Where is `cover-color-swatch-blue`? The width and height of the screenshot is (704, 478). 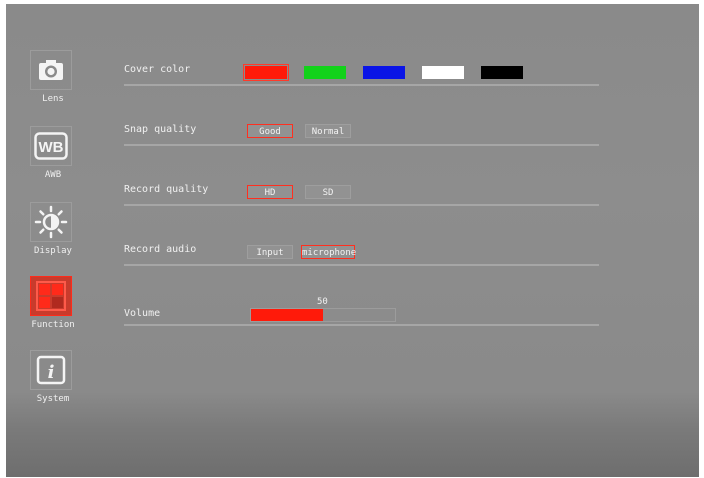 cover-color-swatch-blue is located at coordinates (384, 72).